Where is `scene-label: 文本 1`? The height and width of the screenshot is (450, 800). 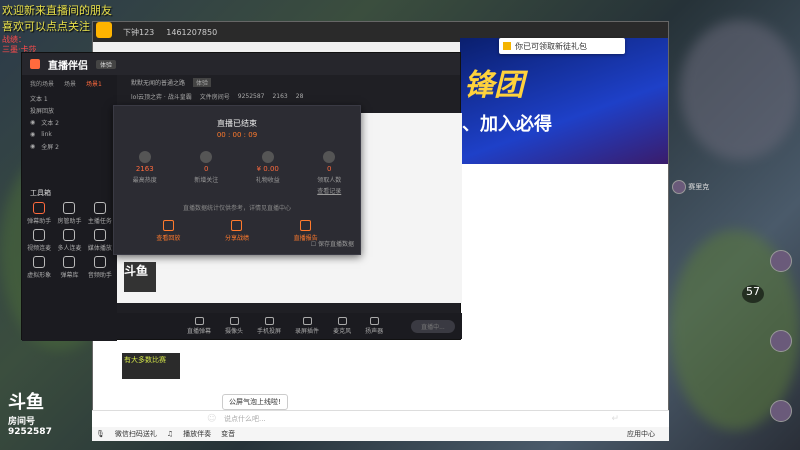 scene-label: 文本 1 is located at coordinates (39, 99).